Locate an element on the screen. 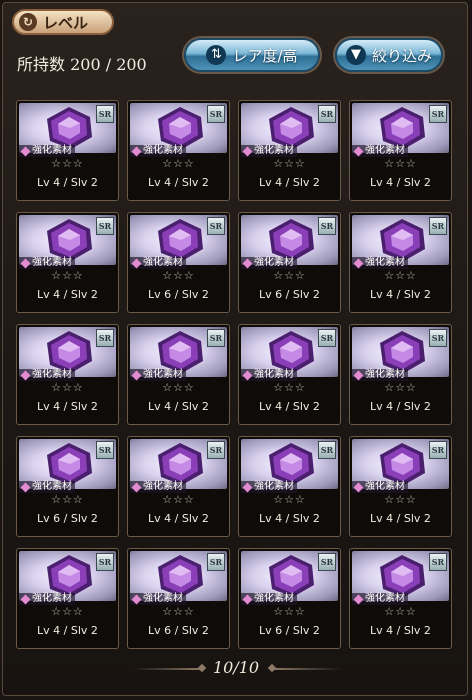 The image size is (472, 700). funnel-icon: ▼ is located at coordinates (355, 55).